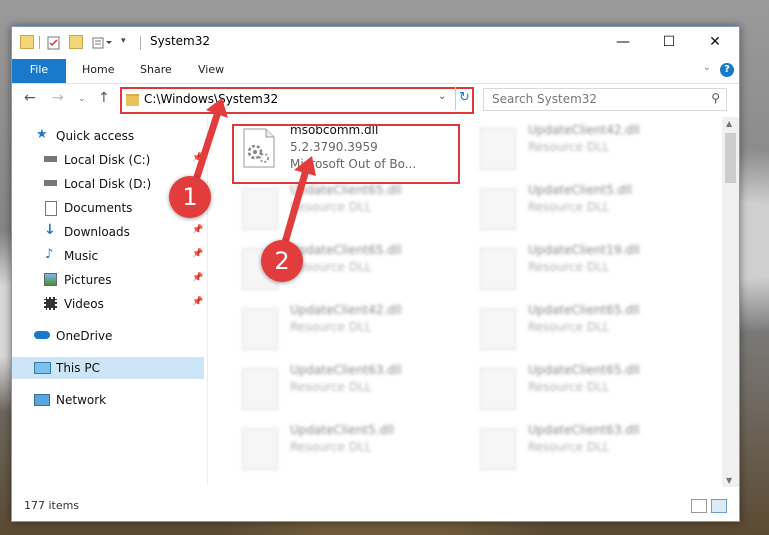  What do you see at coordinates (39, 71) in the screenshot?
I see `tab-file: File` at bounding box center [39, 71].